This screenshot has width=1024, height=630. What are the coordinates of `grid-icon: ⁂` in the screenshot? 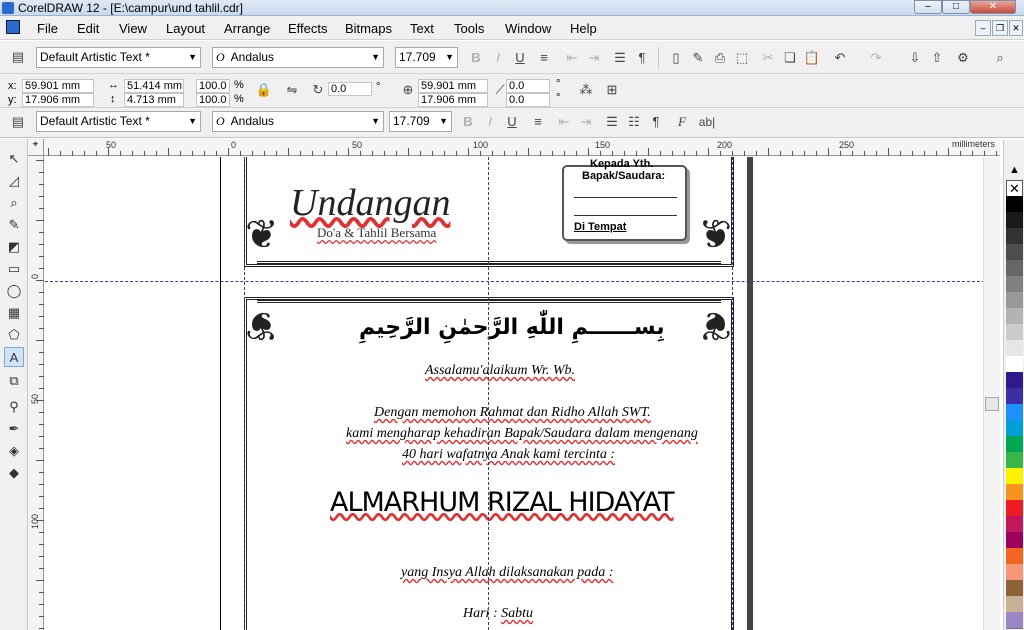 It's located at (586, 90).